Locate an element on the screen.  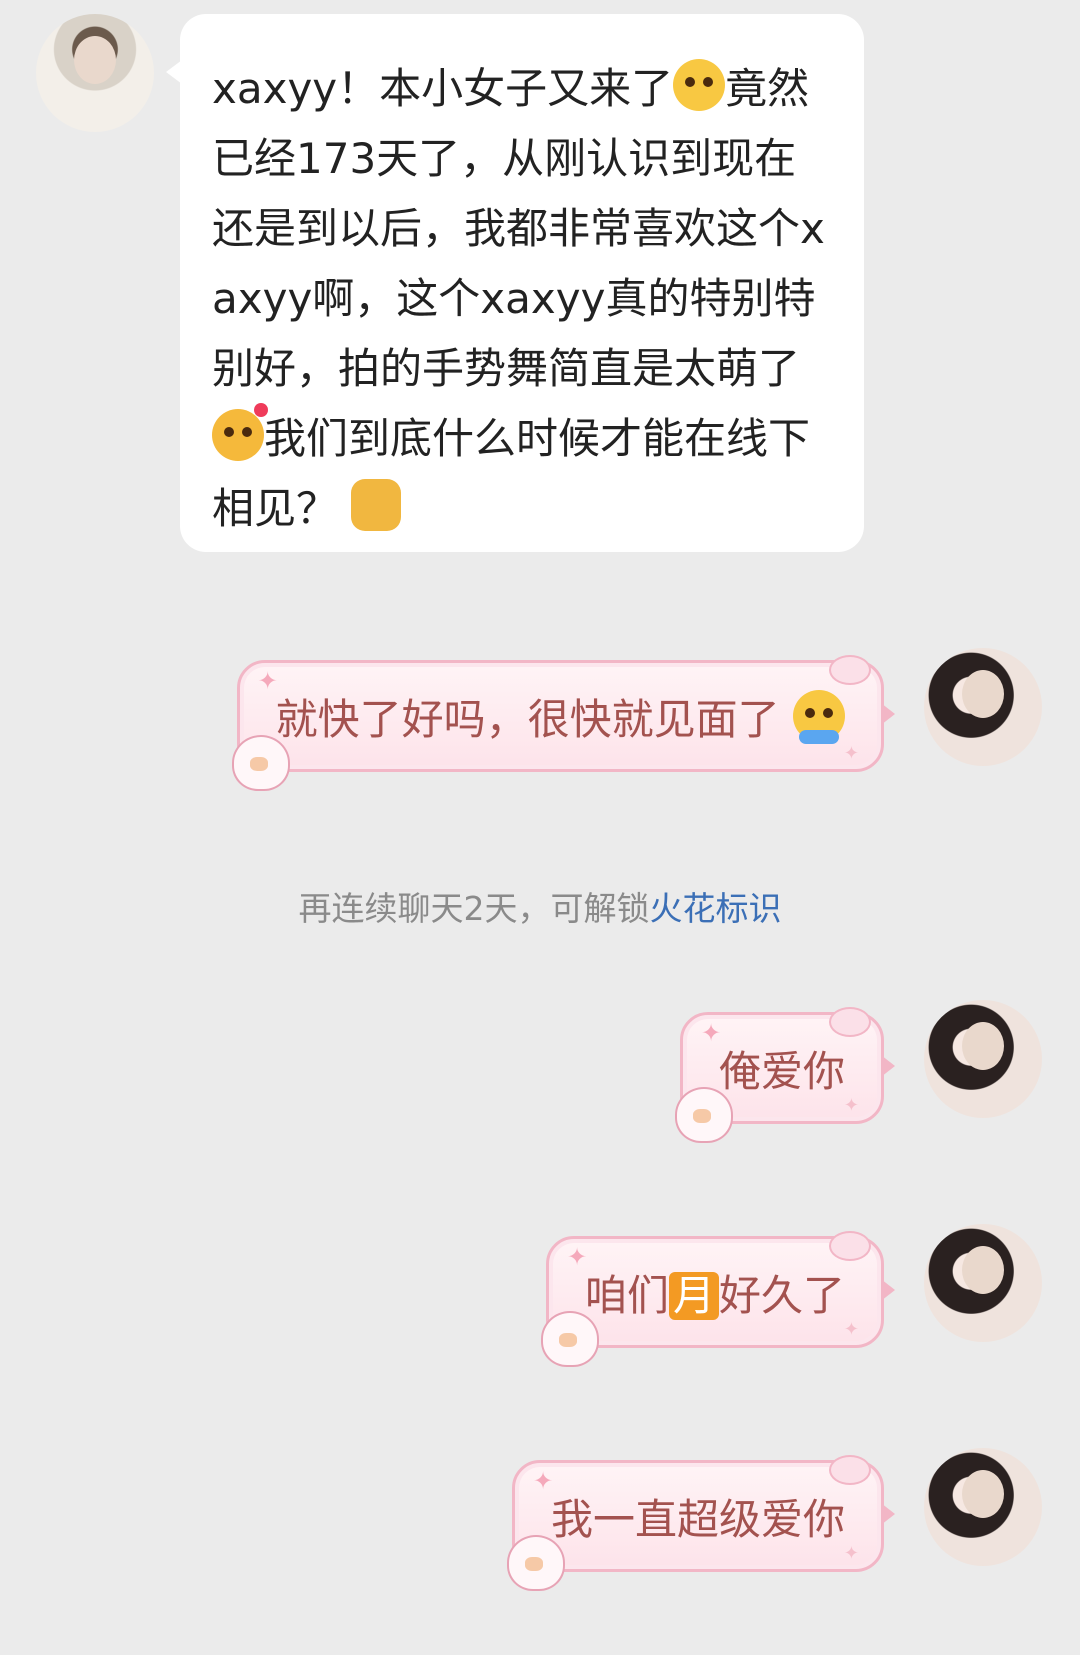
outgoing-message-bubble: ✦ 就快了好吗，很快就见面了 ✦ is located at coordinates (563, 723).